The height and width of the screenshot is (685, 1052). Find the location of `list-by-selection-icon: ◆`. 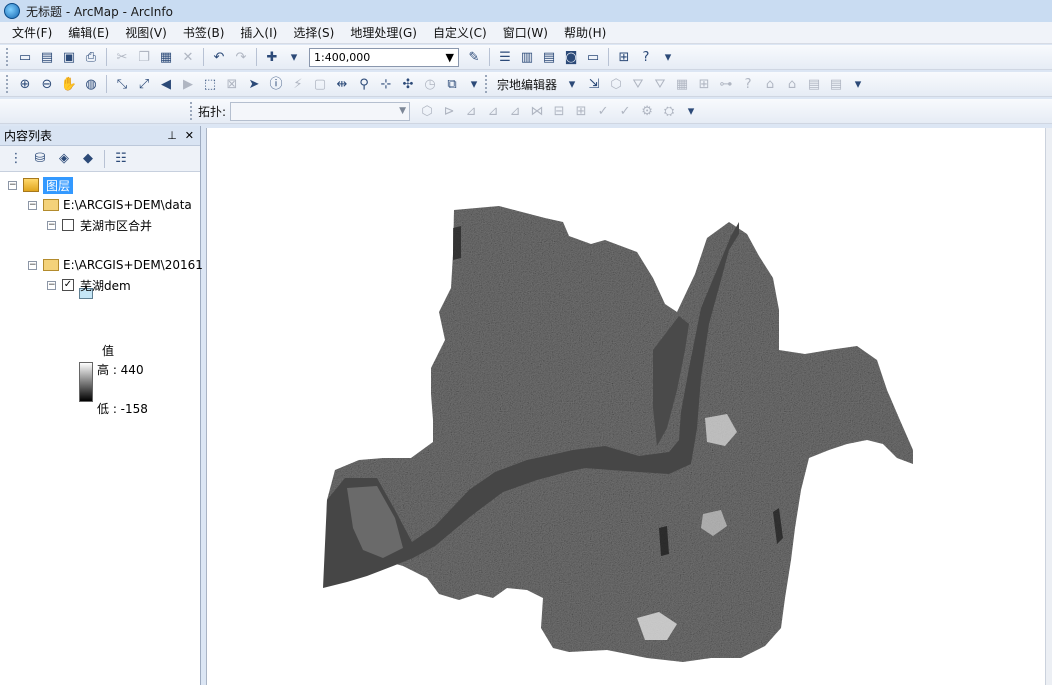

list-by-selection-icon: ◆ is located at coordinates (88, 159).